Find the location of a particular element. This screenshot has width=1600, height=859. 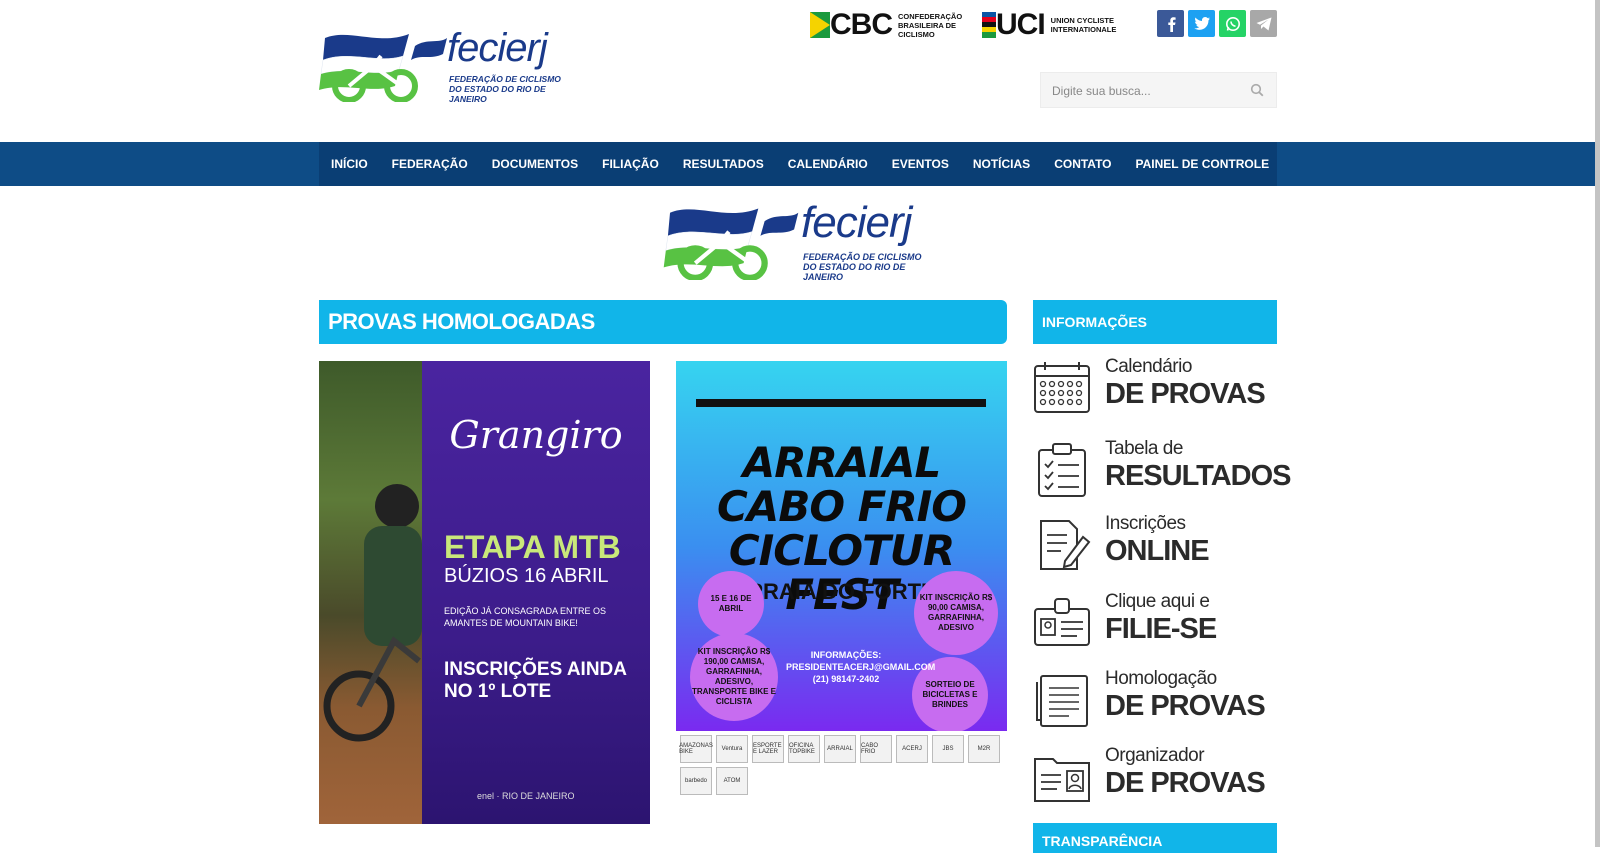

poster-place: PRAIA DO FORTE is located at coordinates (842, 591).